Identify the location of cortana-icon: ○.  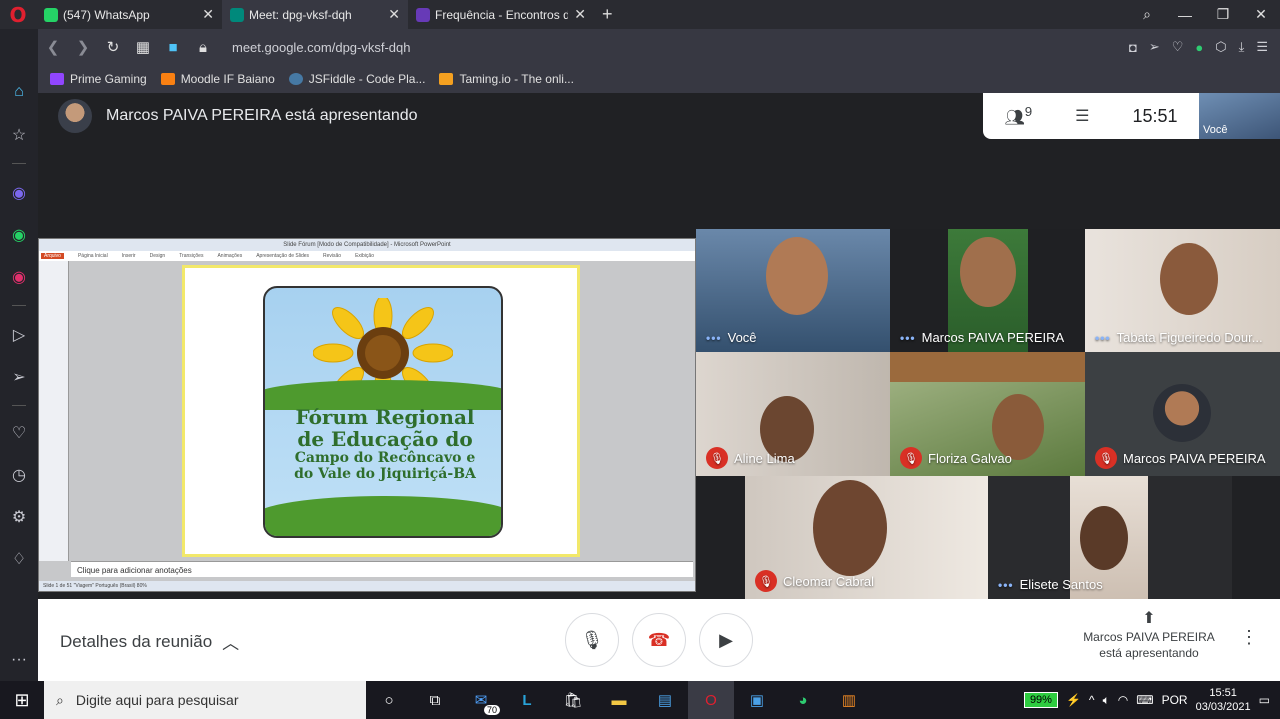
(389, 700).